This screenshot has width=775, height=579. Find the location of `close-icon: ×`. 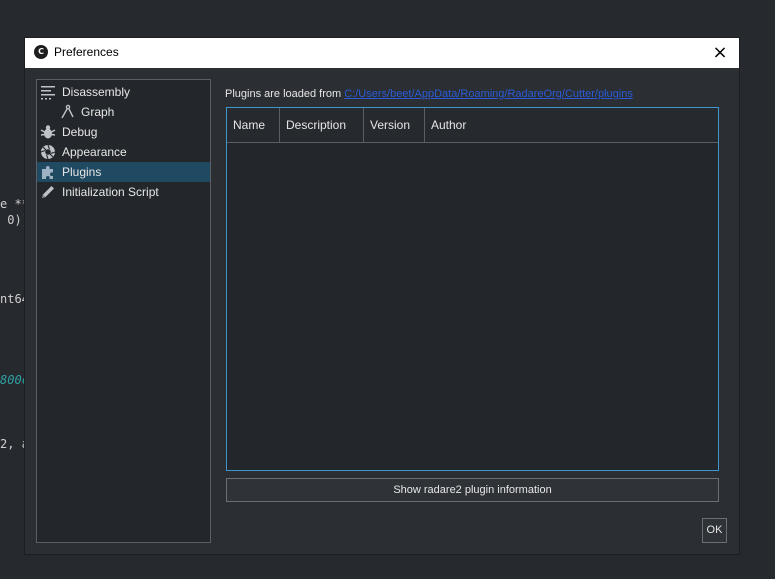

close-icon: × is located at coordinates (720, 53).